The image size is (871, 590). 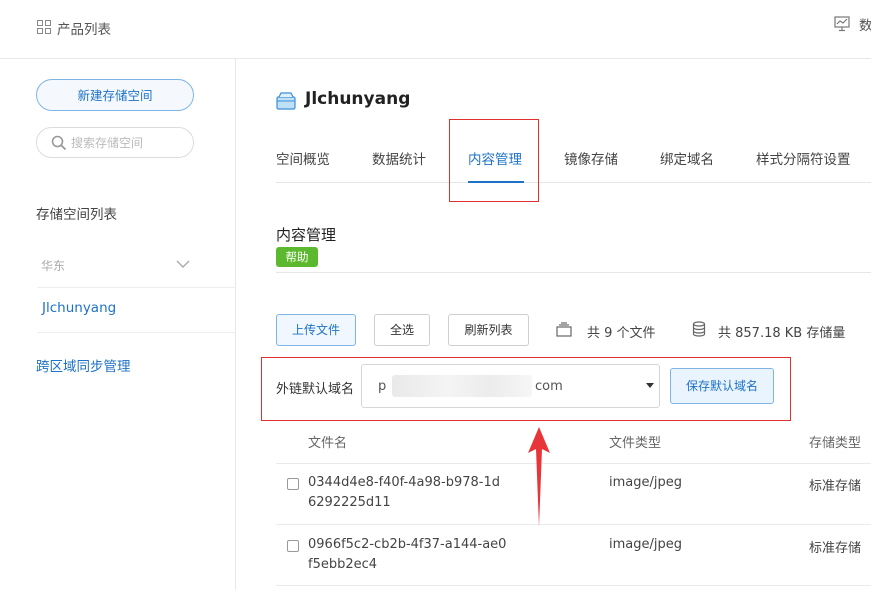 I want to click on region-selector: 华东, so click(x=136, y=271).